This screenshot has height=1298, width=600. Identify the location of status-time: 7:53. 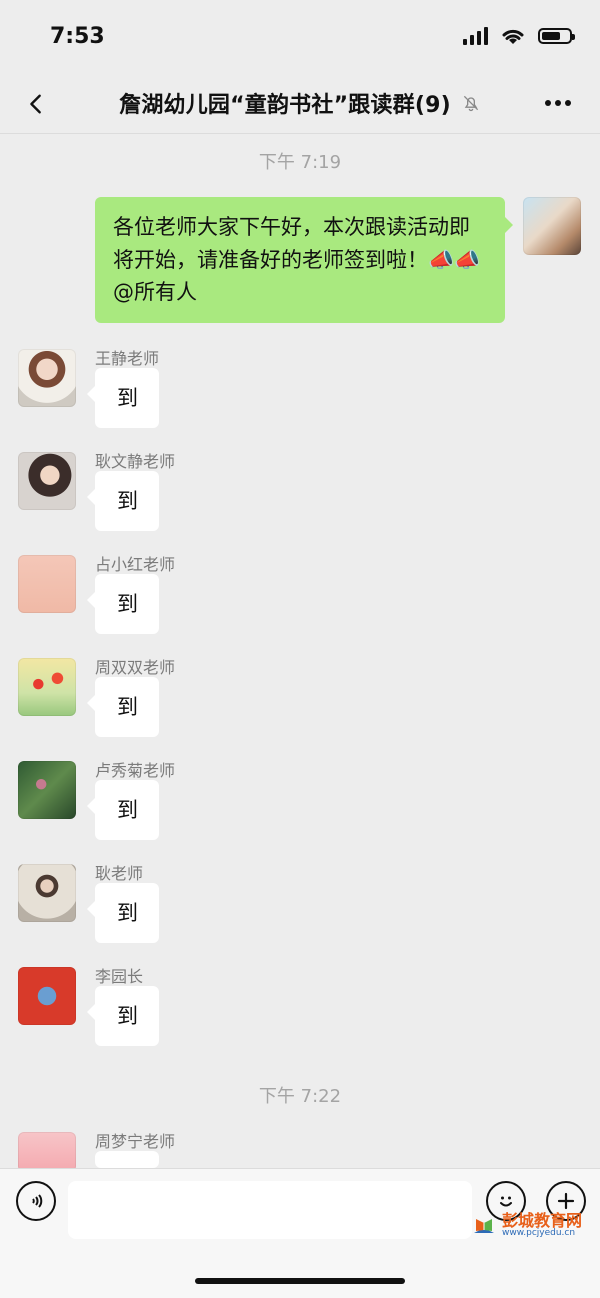
(77, 36).